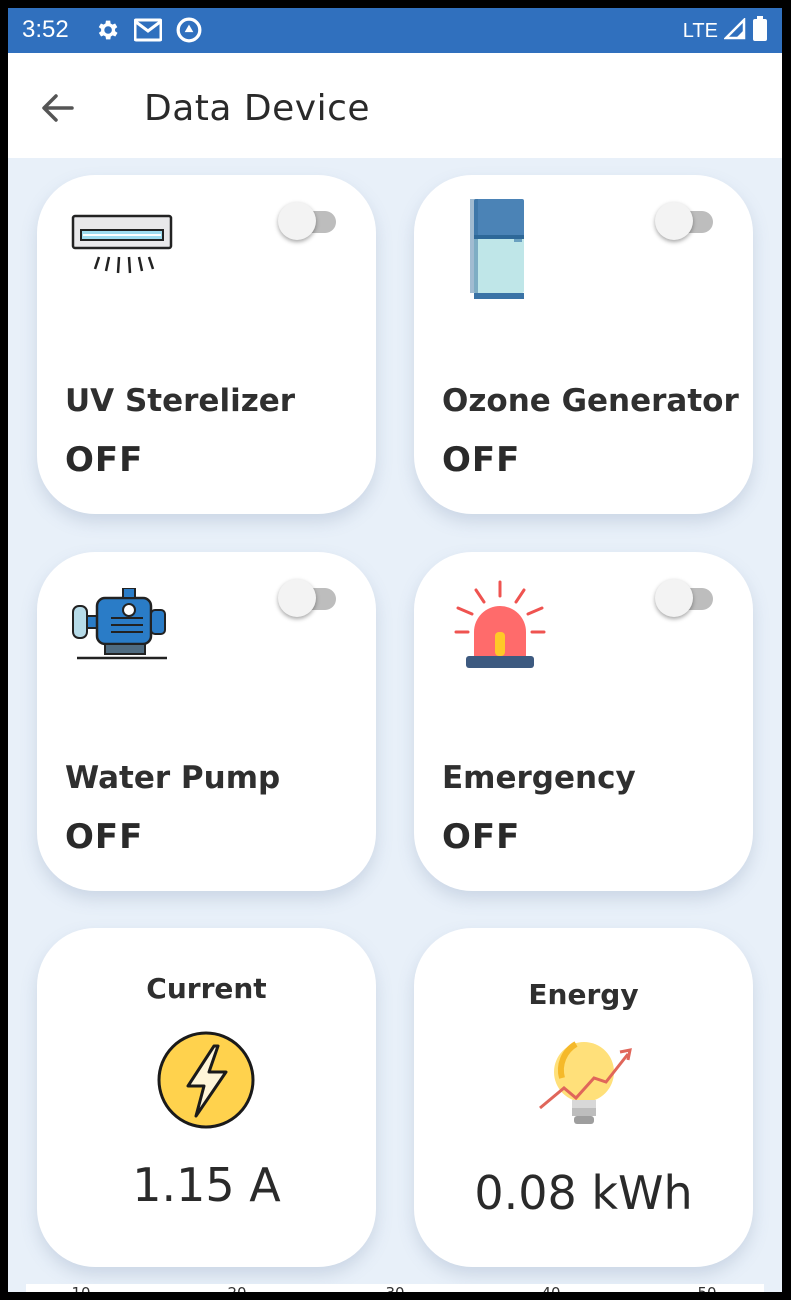 The image size is (791, 1300). What do you see at coordinates (395, 105) in the screenshot?
I see `app-bar: Data Device` at bounding box center [395, 105].